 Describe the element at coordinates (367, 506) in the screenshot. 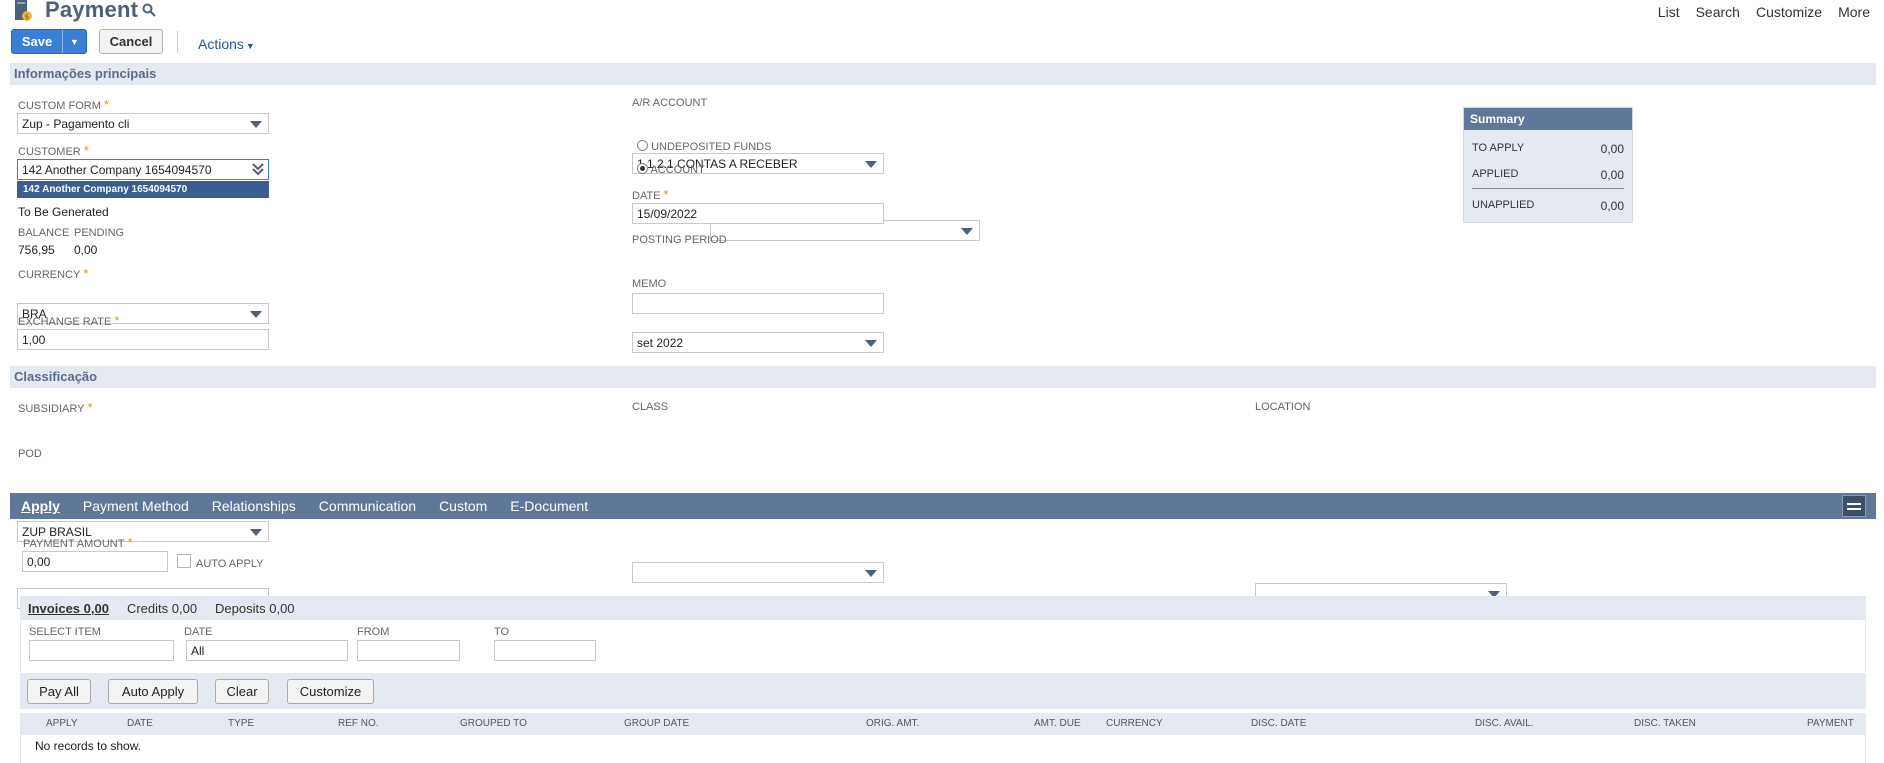

I see `tab-communication: Communication` at that location.